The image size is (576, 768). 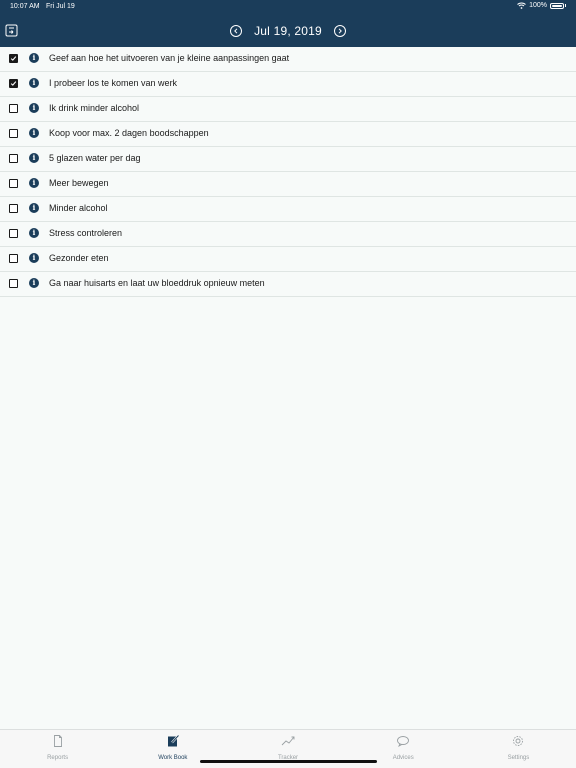 What do you see at coordinates (557, 5) in the screenshot?
I see `battery-icon` at bounding box center [557, 5].